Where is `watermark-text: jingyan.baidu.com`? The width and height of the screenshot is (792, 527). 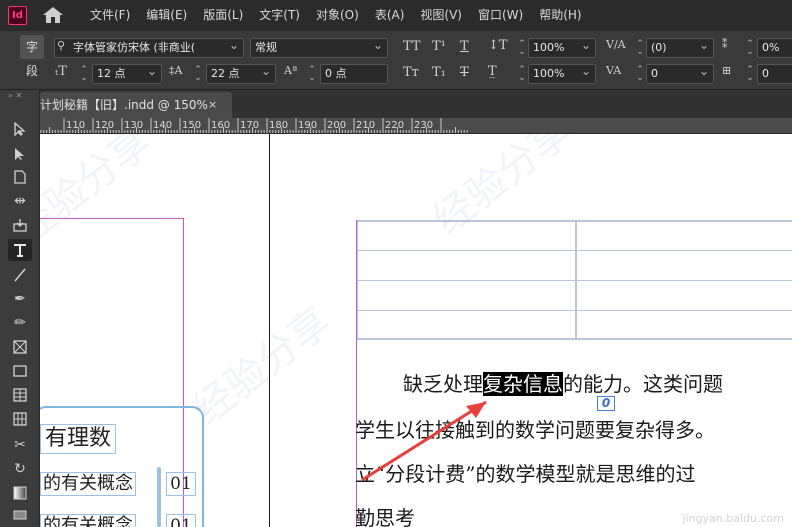
watermark-text: jingyan.baidu.com is located at coordinates (733, 518).